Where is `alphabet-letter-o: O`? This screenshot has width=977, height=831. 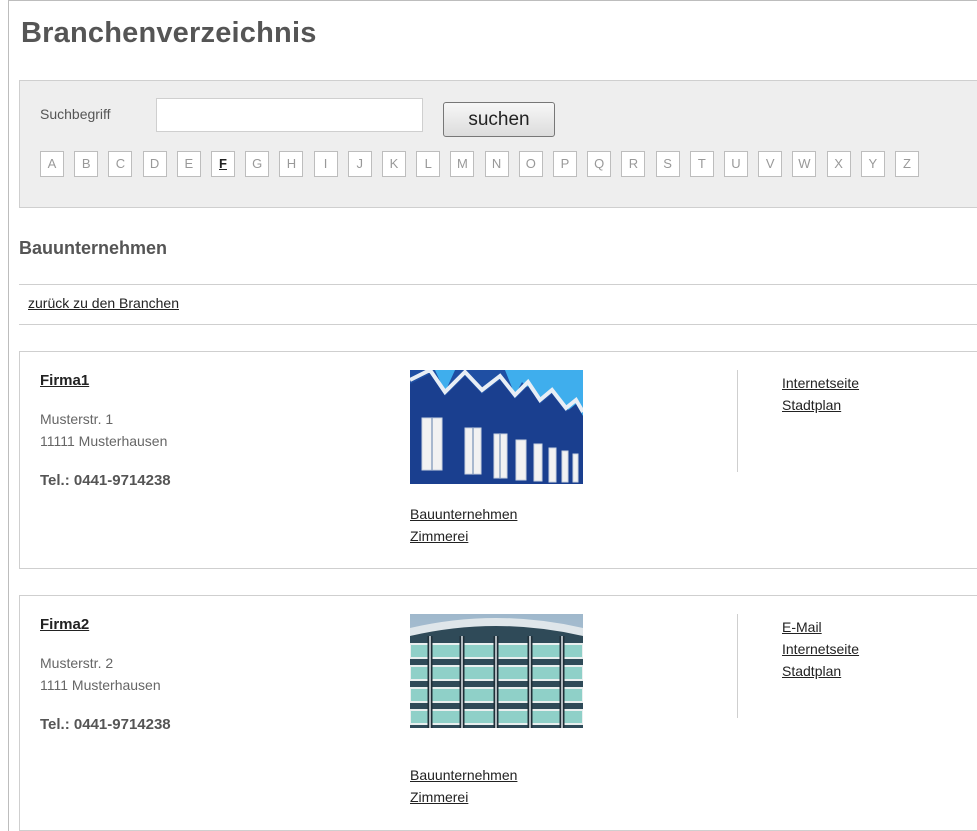
alphabet-letter-o: O is located at coordinates (530, 164).